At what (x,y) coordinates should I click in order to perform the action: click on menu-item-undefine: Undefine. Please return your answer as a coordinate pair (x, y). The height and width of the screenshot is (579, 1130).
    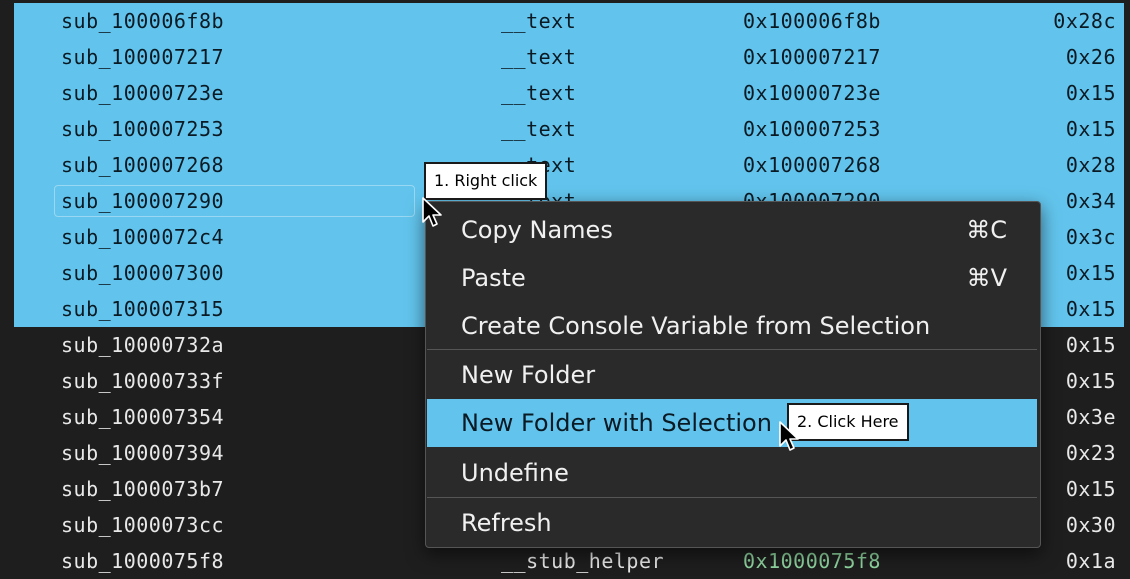
    Looking at the image, I should click on (732, 473).